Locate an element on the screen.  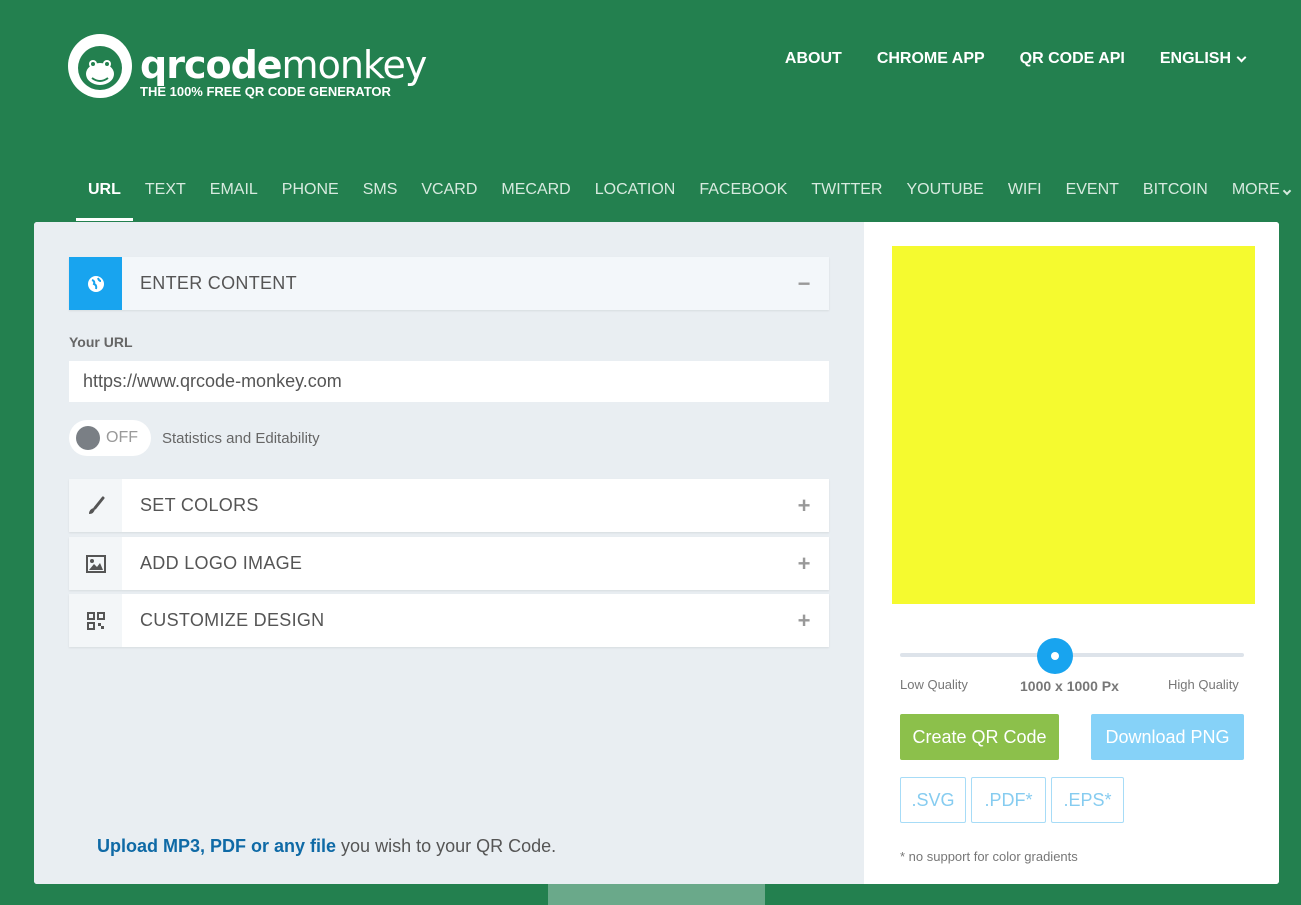
quality-slider-handle is located at coordinates (1055, 656).